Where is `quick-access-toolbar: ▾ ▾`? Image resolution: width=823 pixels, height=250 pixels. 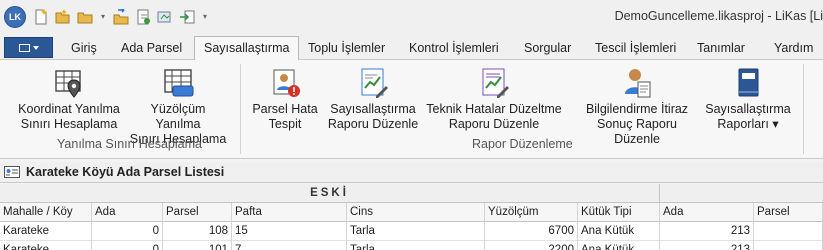
quick-access-toolbar: ▾ ▾ is located at coordinates (121, 17).